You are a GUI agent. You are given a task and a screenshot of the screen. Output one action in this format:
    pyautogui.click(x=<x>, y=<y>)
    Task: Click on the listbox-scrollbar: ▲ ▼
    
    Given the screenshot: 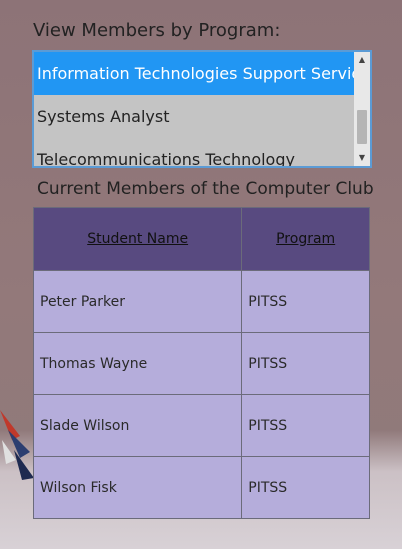 What is the action you would take?
    pyautogui.click(x=362, y=109)
    